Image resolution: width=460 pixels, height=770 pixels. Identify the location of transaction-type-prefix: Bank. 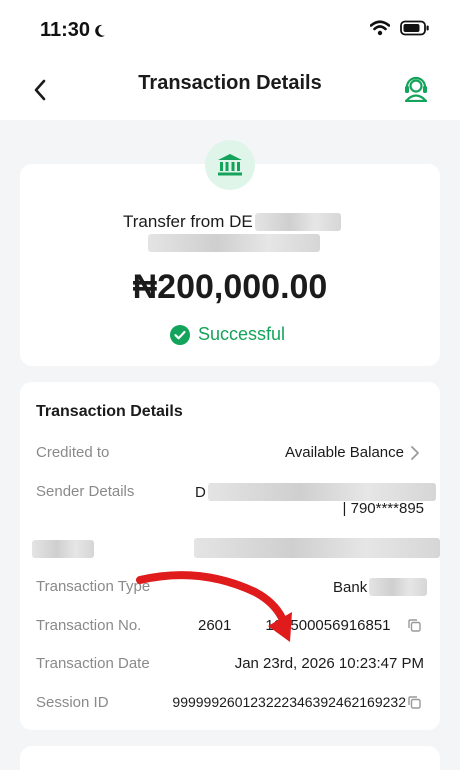
(350, 587).